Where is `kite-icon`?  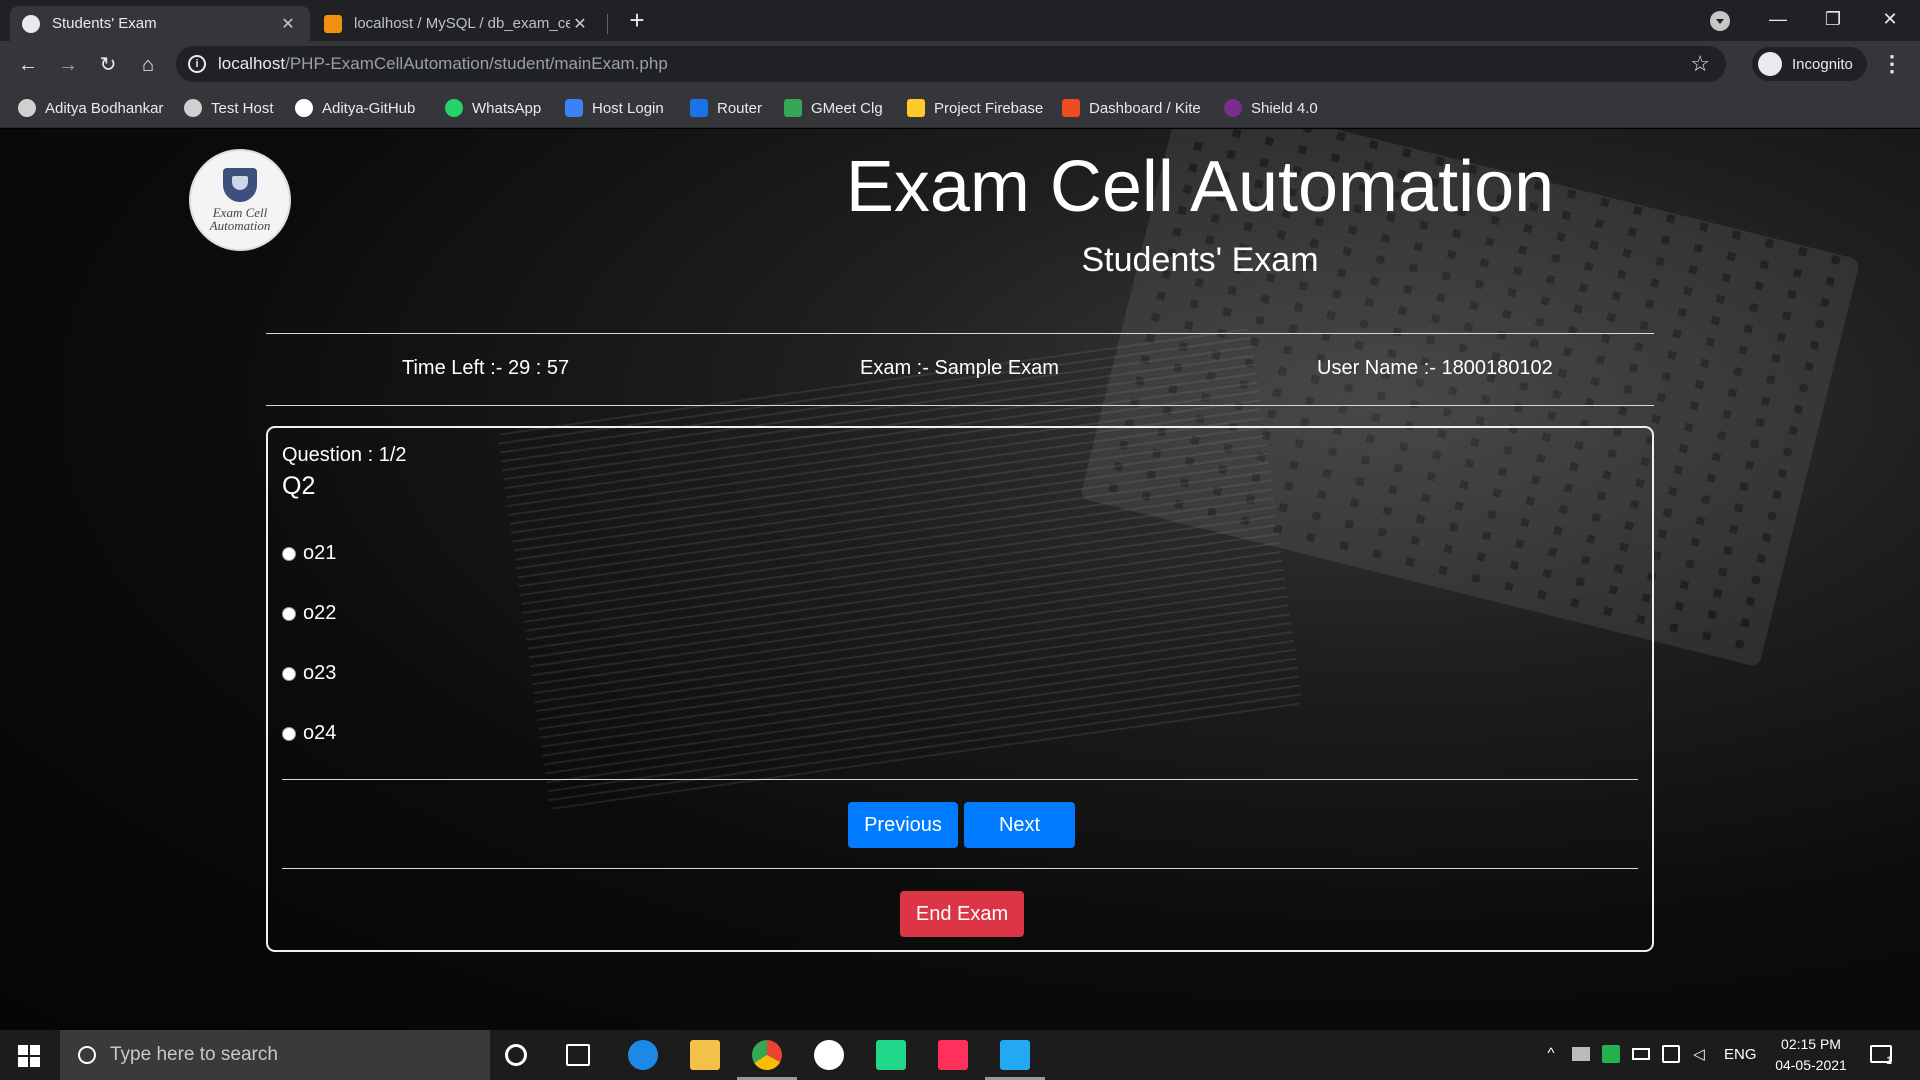
kite-icon is located at coordinates (1071, 108).